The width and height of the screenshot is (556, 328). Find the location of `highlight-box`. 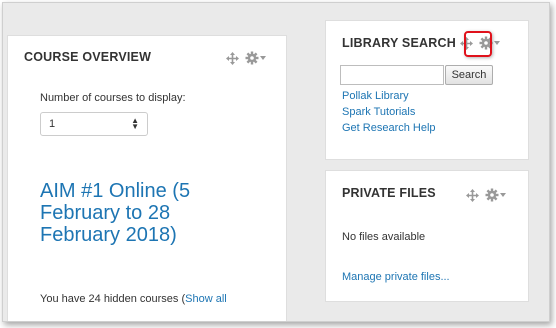

highlight-box is located at coordinates (478, 44).